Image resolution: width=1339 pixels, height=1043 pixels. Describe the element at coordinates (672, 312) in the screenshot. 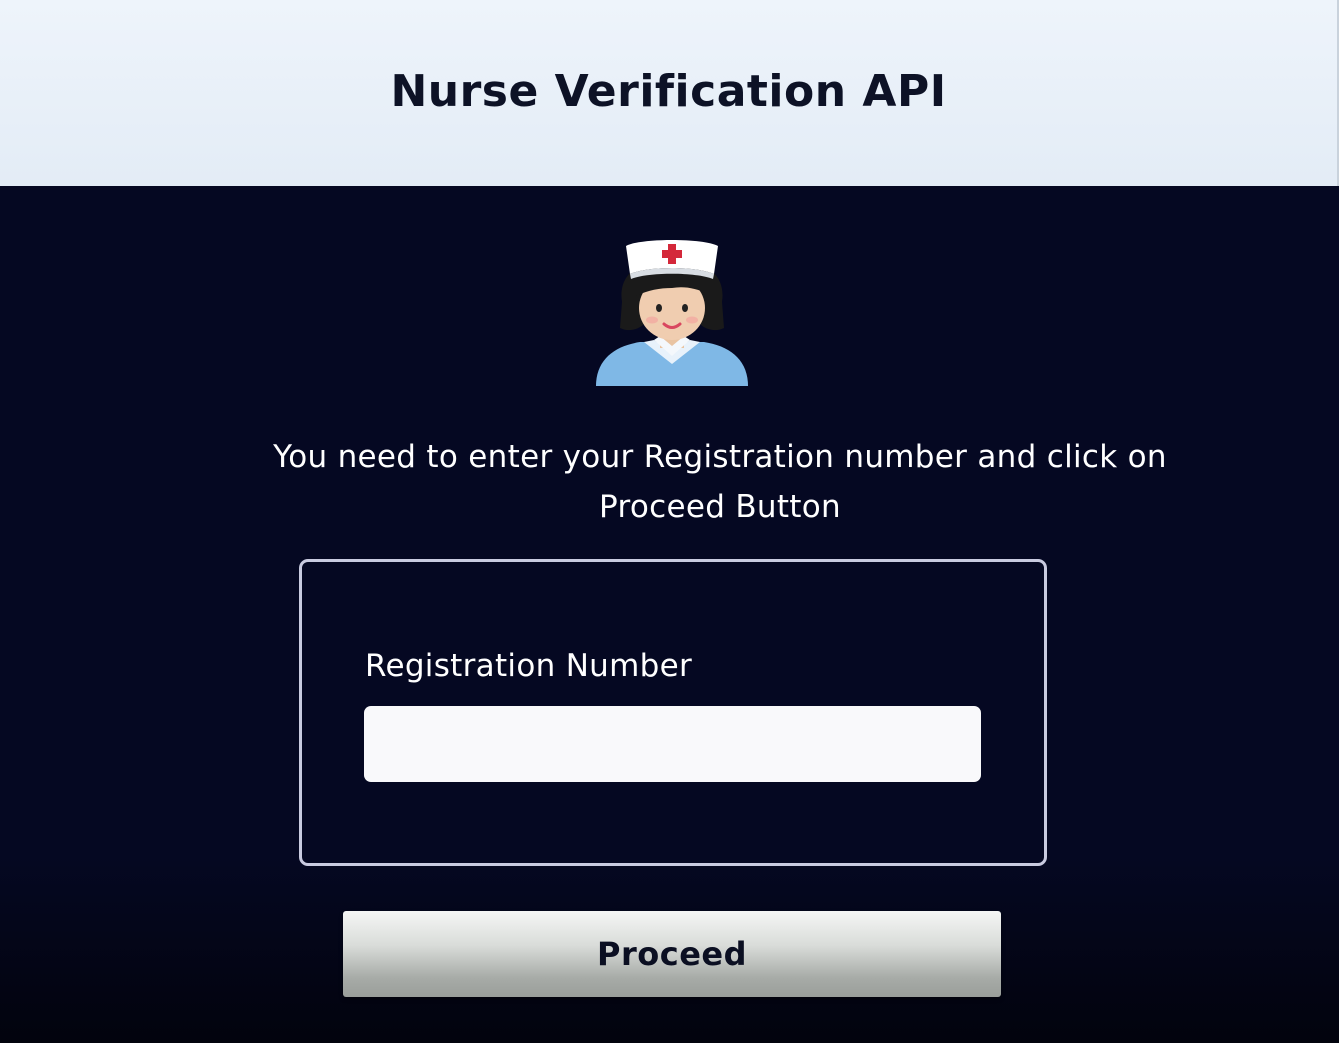

I see `nurse-avatar-icon` at that location.